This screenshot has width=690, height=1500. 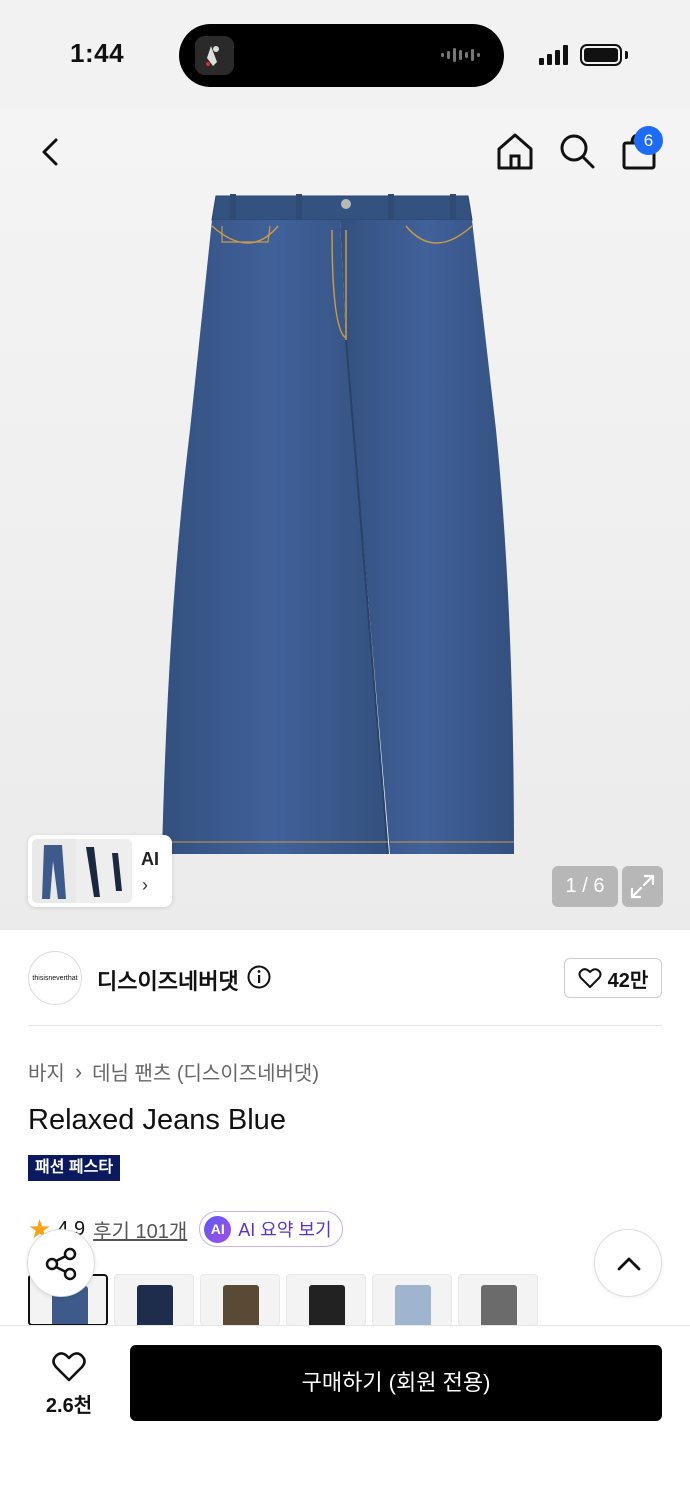 I want to click on ai-icon: AI, so click(x=218, y=1229).